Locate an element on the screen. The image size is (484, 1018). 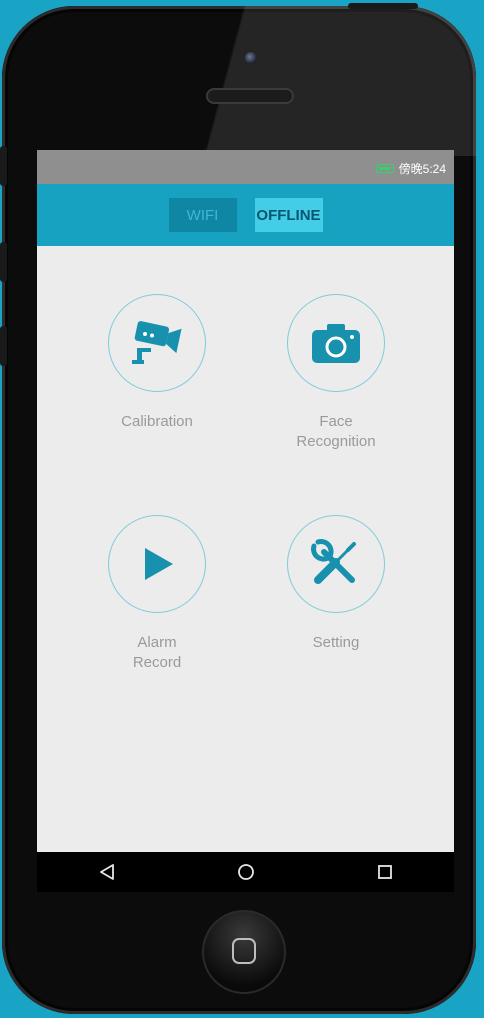
physical-home-button is located at coordinates (244, 952).